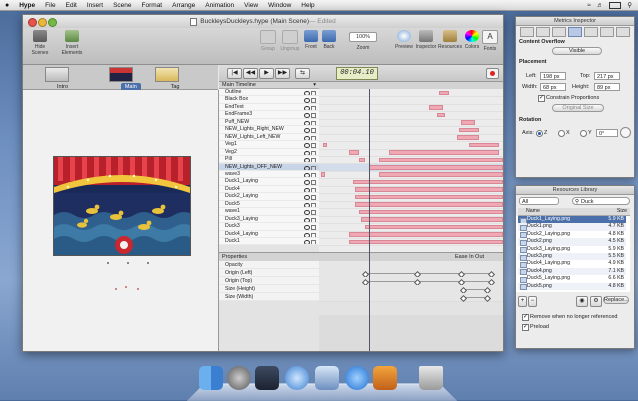 This screenshot has height=401, width=638. Describe the element at coordinates (577, 51) in the screenshot. I see `content-overflow-select: Visible` at that location.